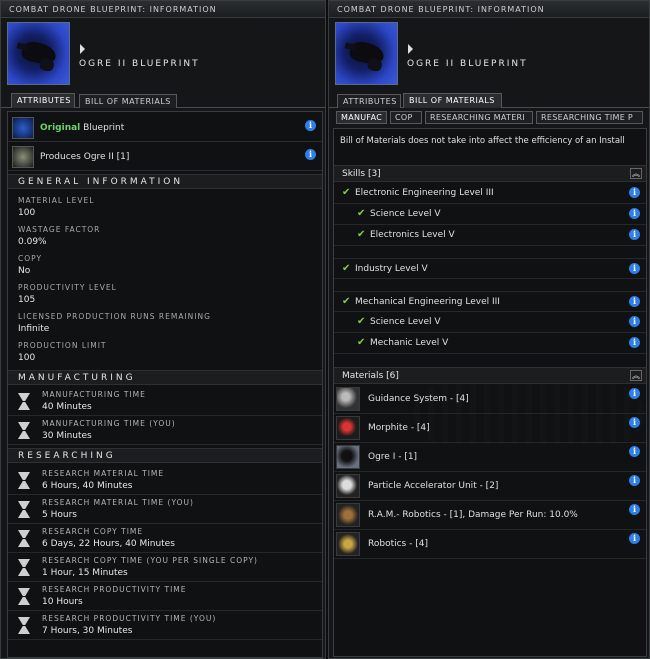 The height and width of the screenshot is (659, 650). I want to click on material-row: Particle Accelerator Unit - [2] i, so click(490, 486).